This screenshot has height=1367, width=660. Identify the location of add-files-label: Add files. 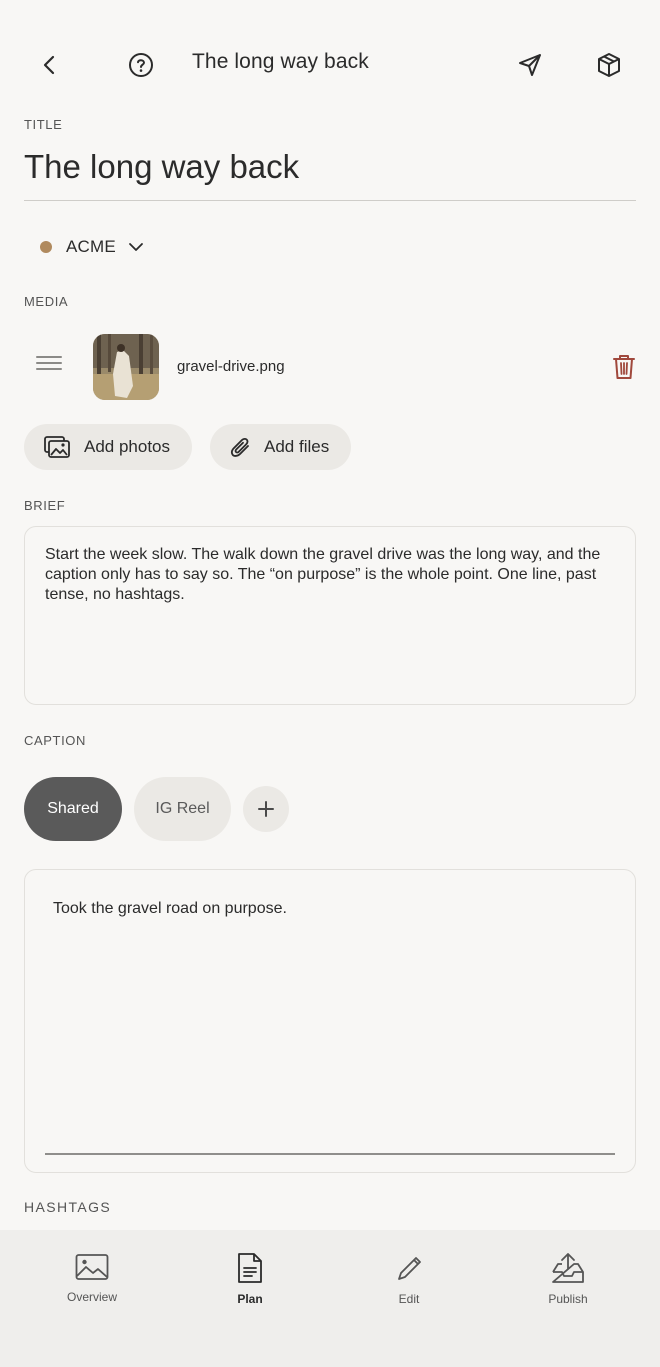
(297, 446).